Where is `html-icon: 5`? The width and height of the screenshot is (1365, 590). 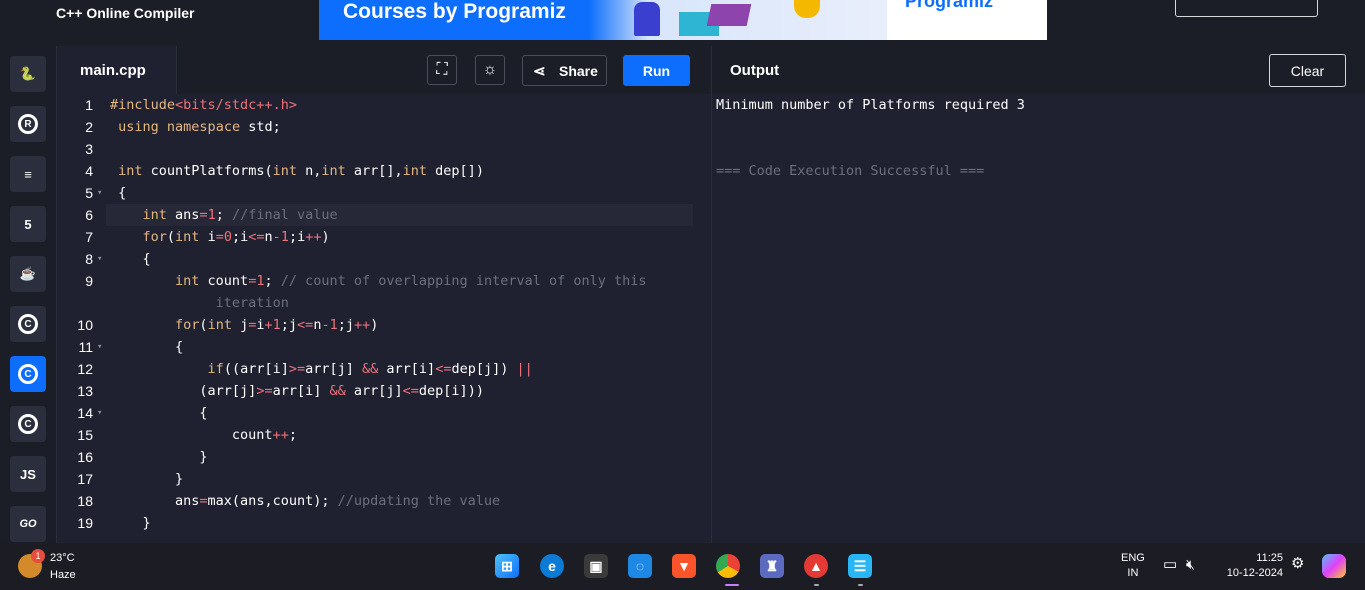
html-icon: 5 is located at coordinates (28, 224).